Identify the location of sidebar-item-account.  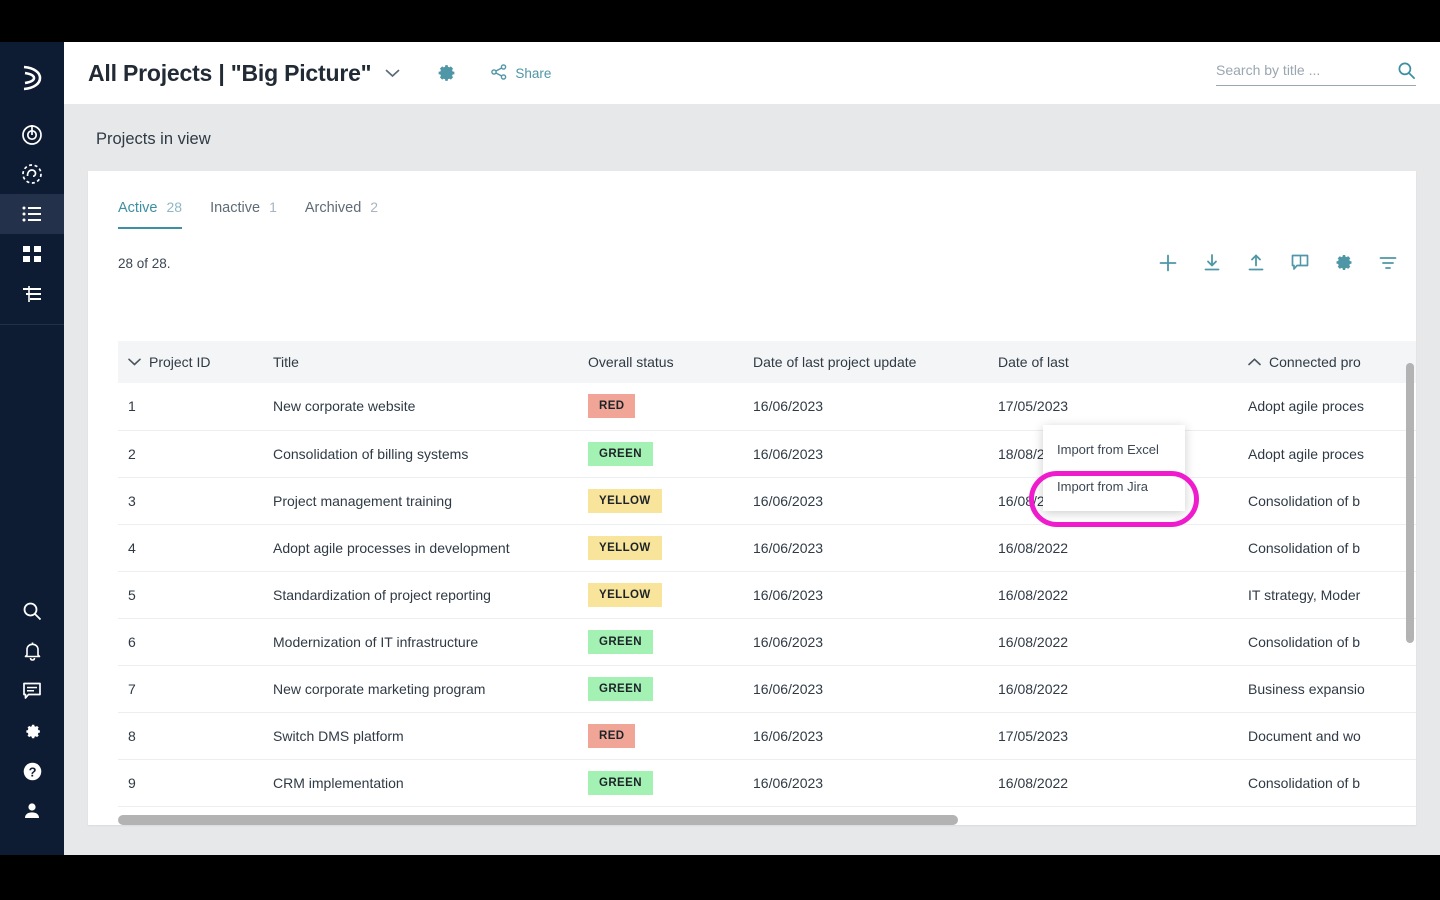
(32, 811).